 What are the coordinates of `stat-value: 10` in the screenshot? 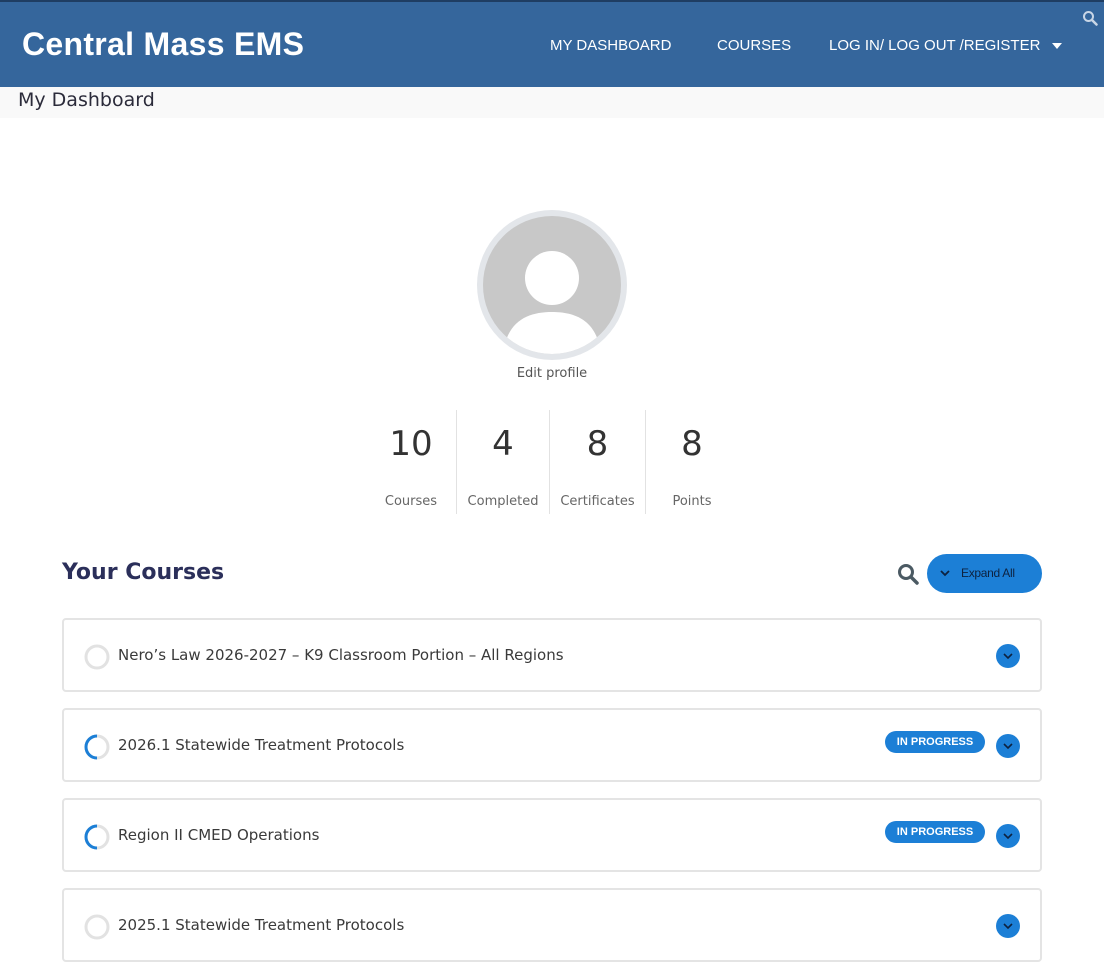 It's located at (411, 444).